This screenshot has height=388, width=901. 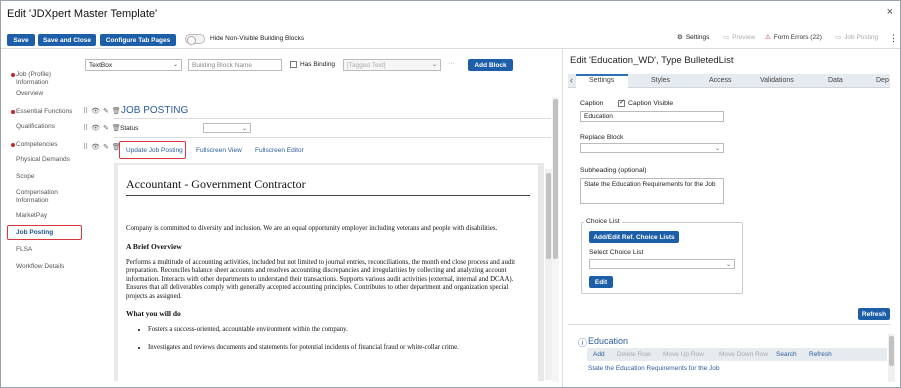 What do you see at coordinates (599, 354) in the screenshot?
I see `grid-add-button: Add` at bounding box center [599, 354].